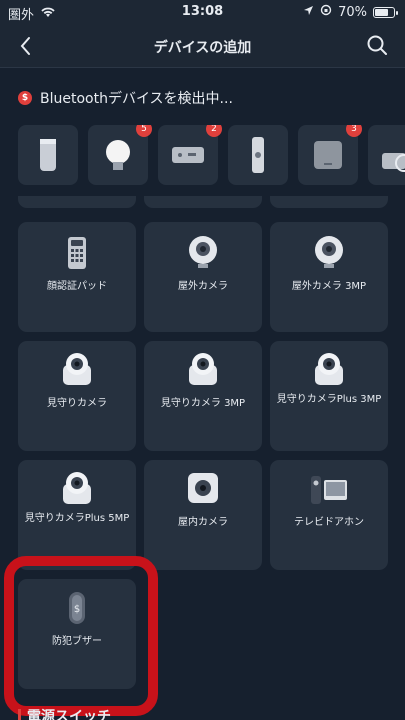  I want to click on badge: 5, so click(144, 131).